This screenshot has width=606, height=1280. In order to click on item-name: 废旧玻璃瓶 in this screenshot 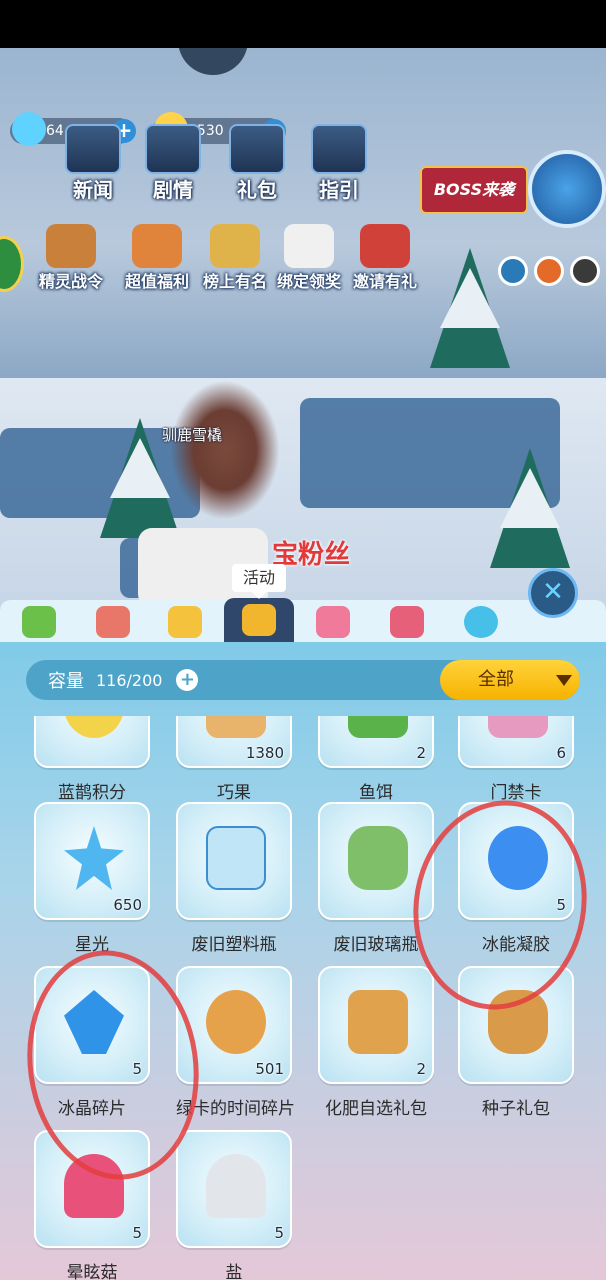, I will do `click(376, 945)`.